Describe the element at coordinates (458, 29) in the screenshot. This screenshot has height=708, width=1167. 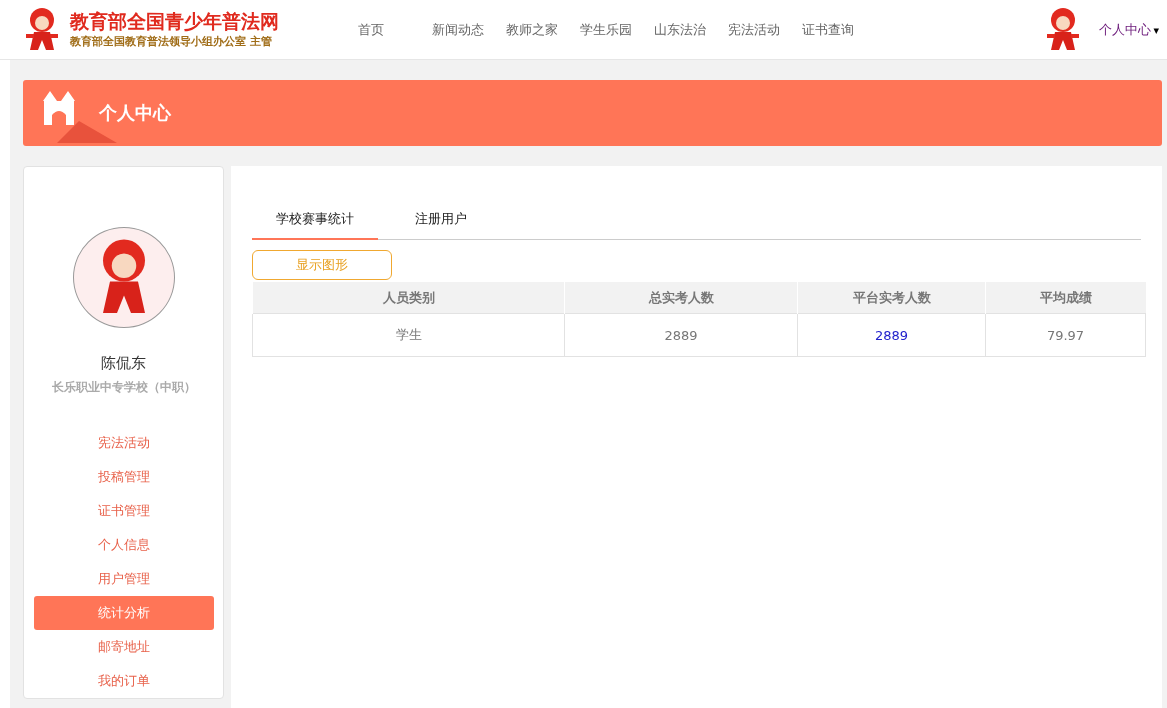
I see `nav-link: 新闻动态` at that location.